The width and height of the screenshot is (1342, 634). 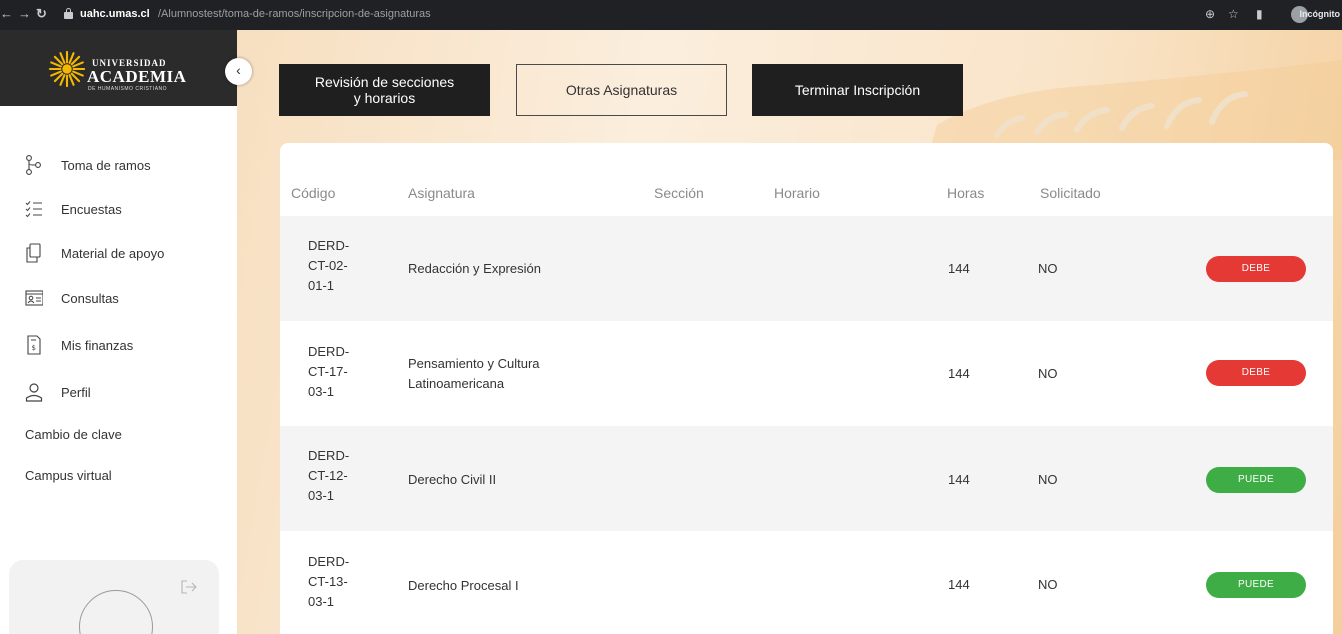 I want to click on checklist-icon, so click(x=33, y=209).